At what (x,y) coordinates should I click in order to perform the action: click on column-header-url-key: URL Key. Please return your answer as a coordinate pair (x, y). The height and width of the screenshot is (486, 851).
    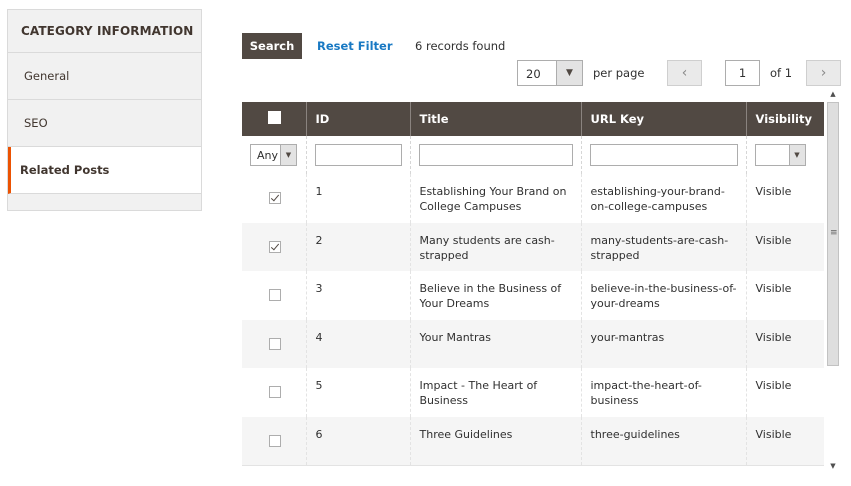
    Looking at the image, I should click on (664, 119).